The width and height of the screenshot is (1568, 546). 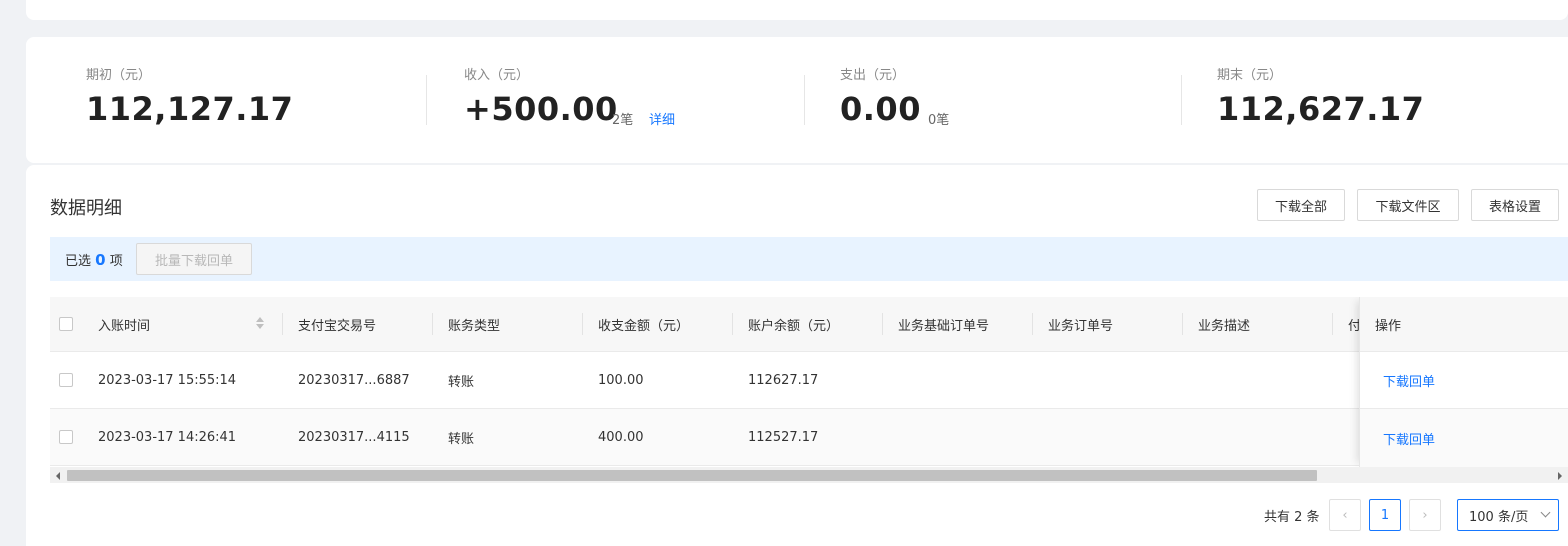 What do you see at coordinates (794, 326) in the screenshot?
I see `column-header: 账户余额（元）` at bounding box center [794, 326].